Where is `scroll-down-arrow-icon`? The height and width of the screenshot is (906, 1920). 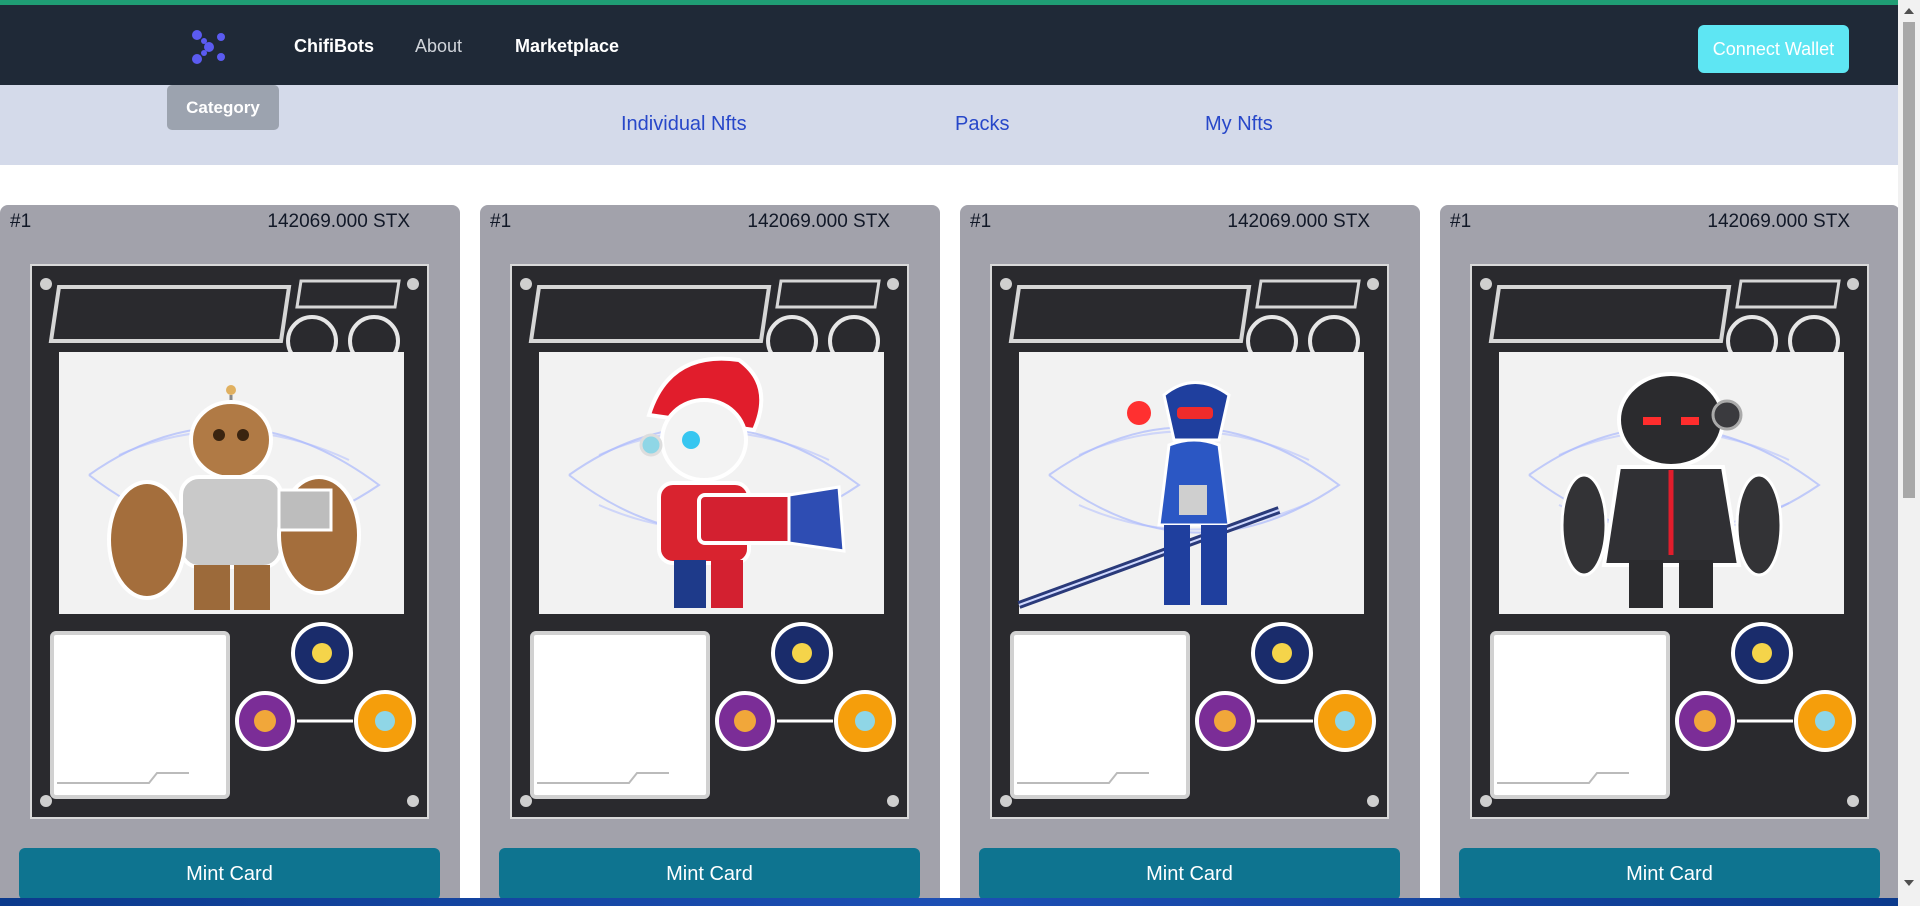
scroll-down-arrow-icon is located at coordinates (1909, 883).